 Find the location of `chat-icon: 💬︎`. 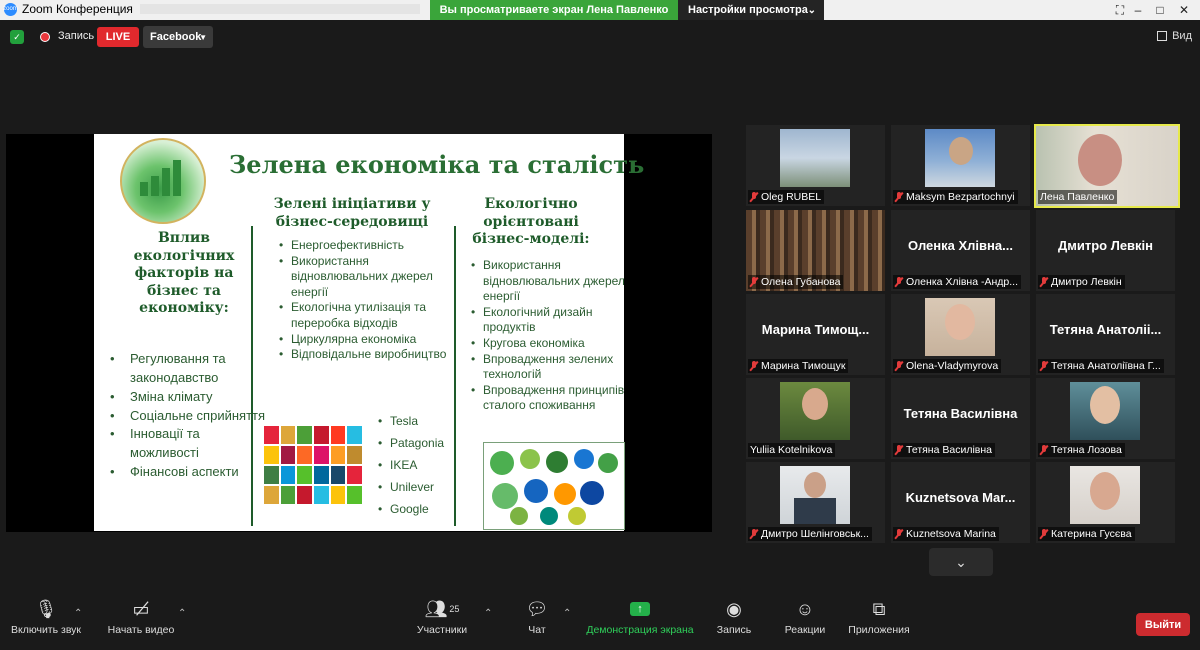

chat-icon: 💬︎ is located at coordinates (537, 608).